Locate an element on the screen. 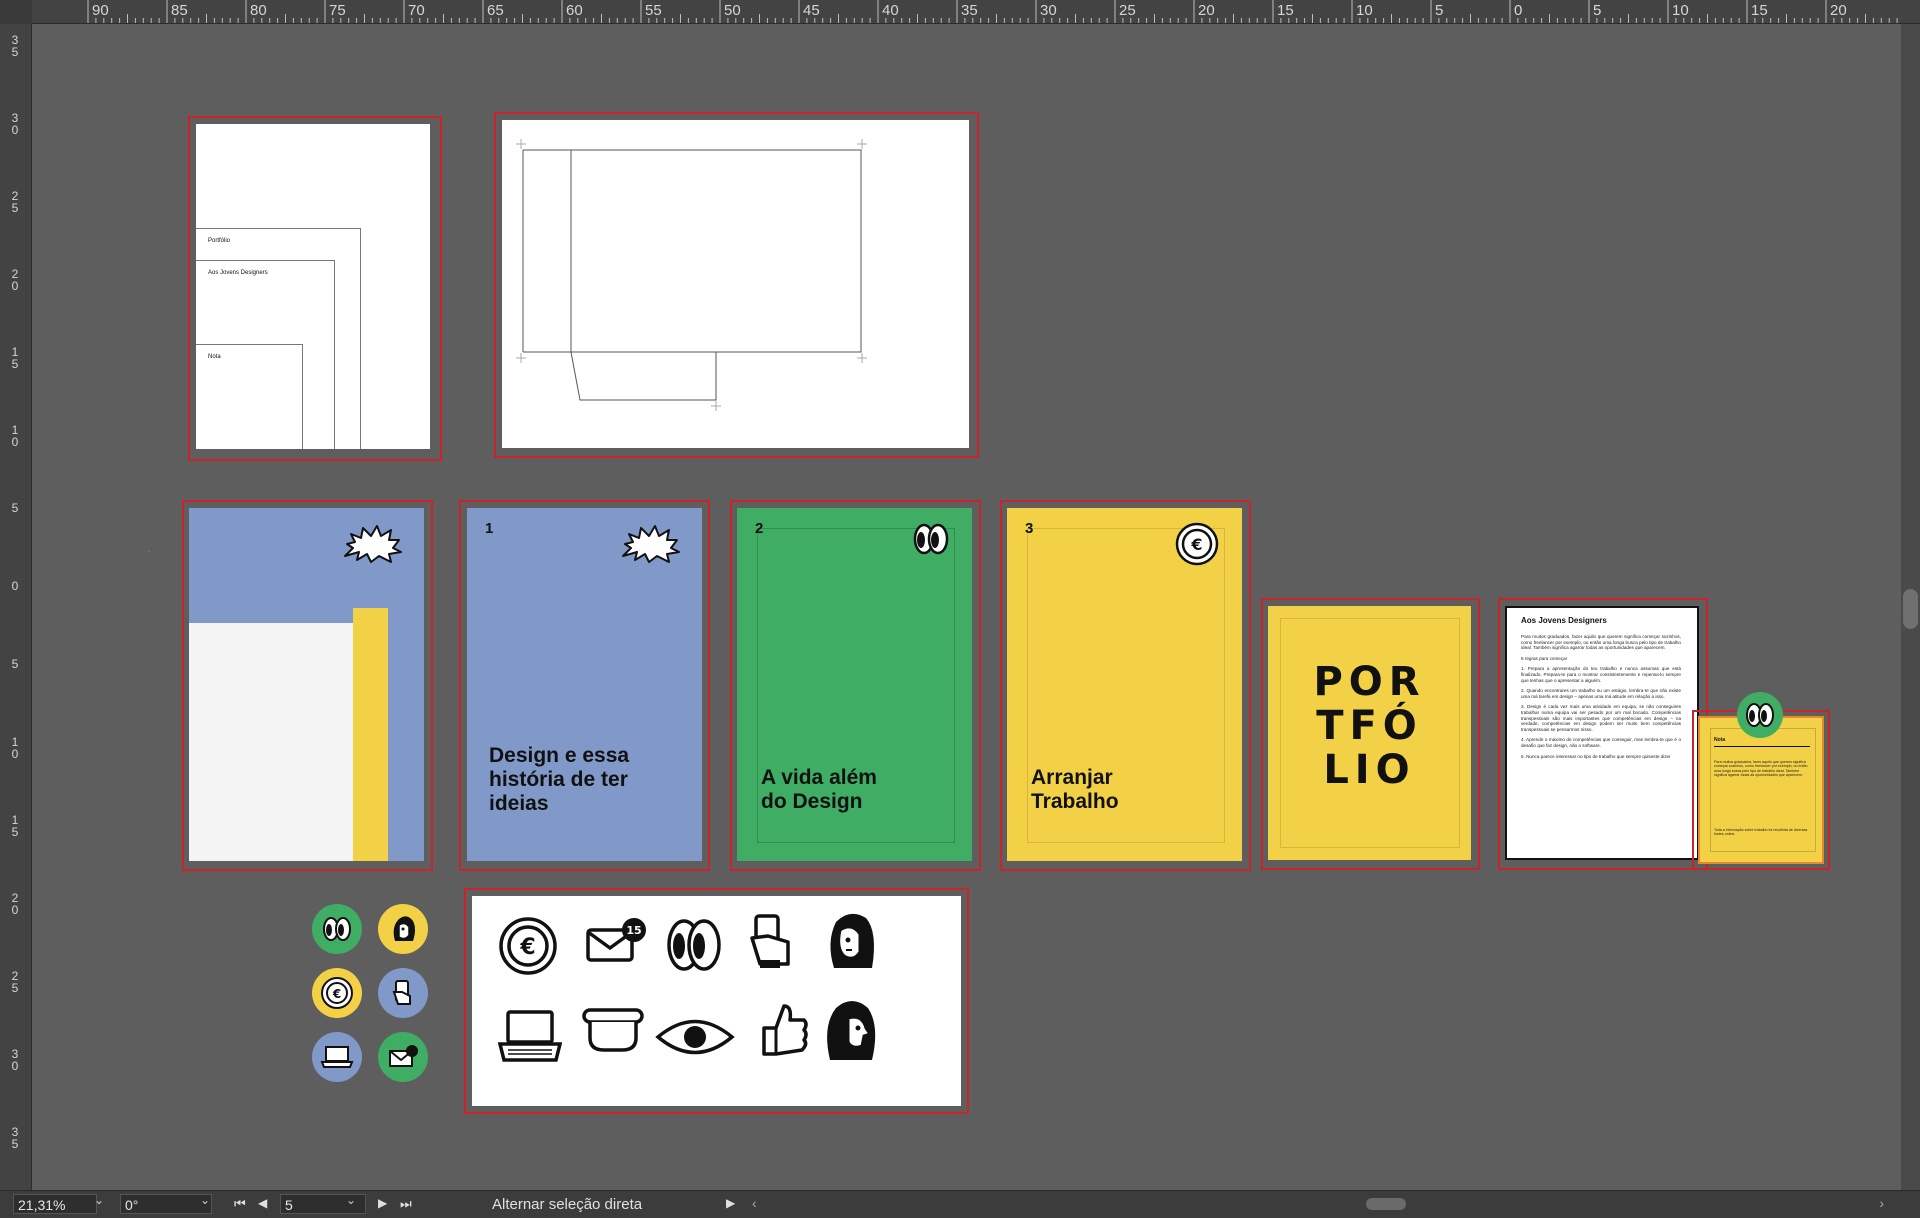 This screenshot has width=1920, height=1218. sticker-phone-blue is located at coordinates (403, 993).